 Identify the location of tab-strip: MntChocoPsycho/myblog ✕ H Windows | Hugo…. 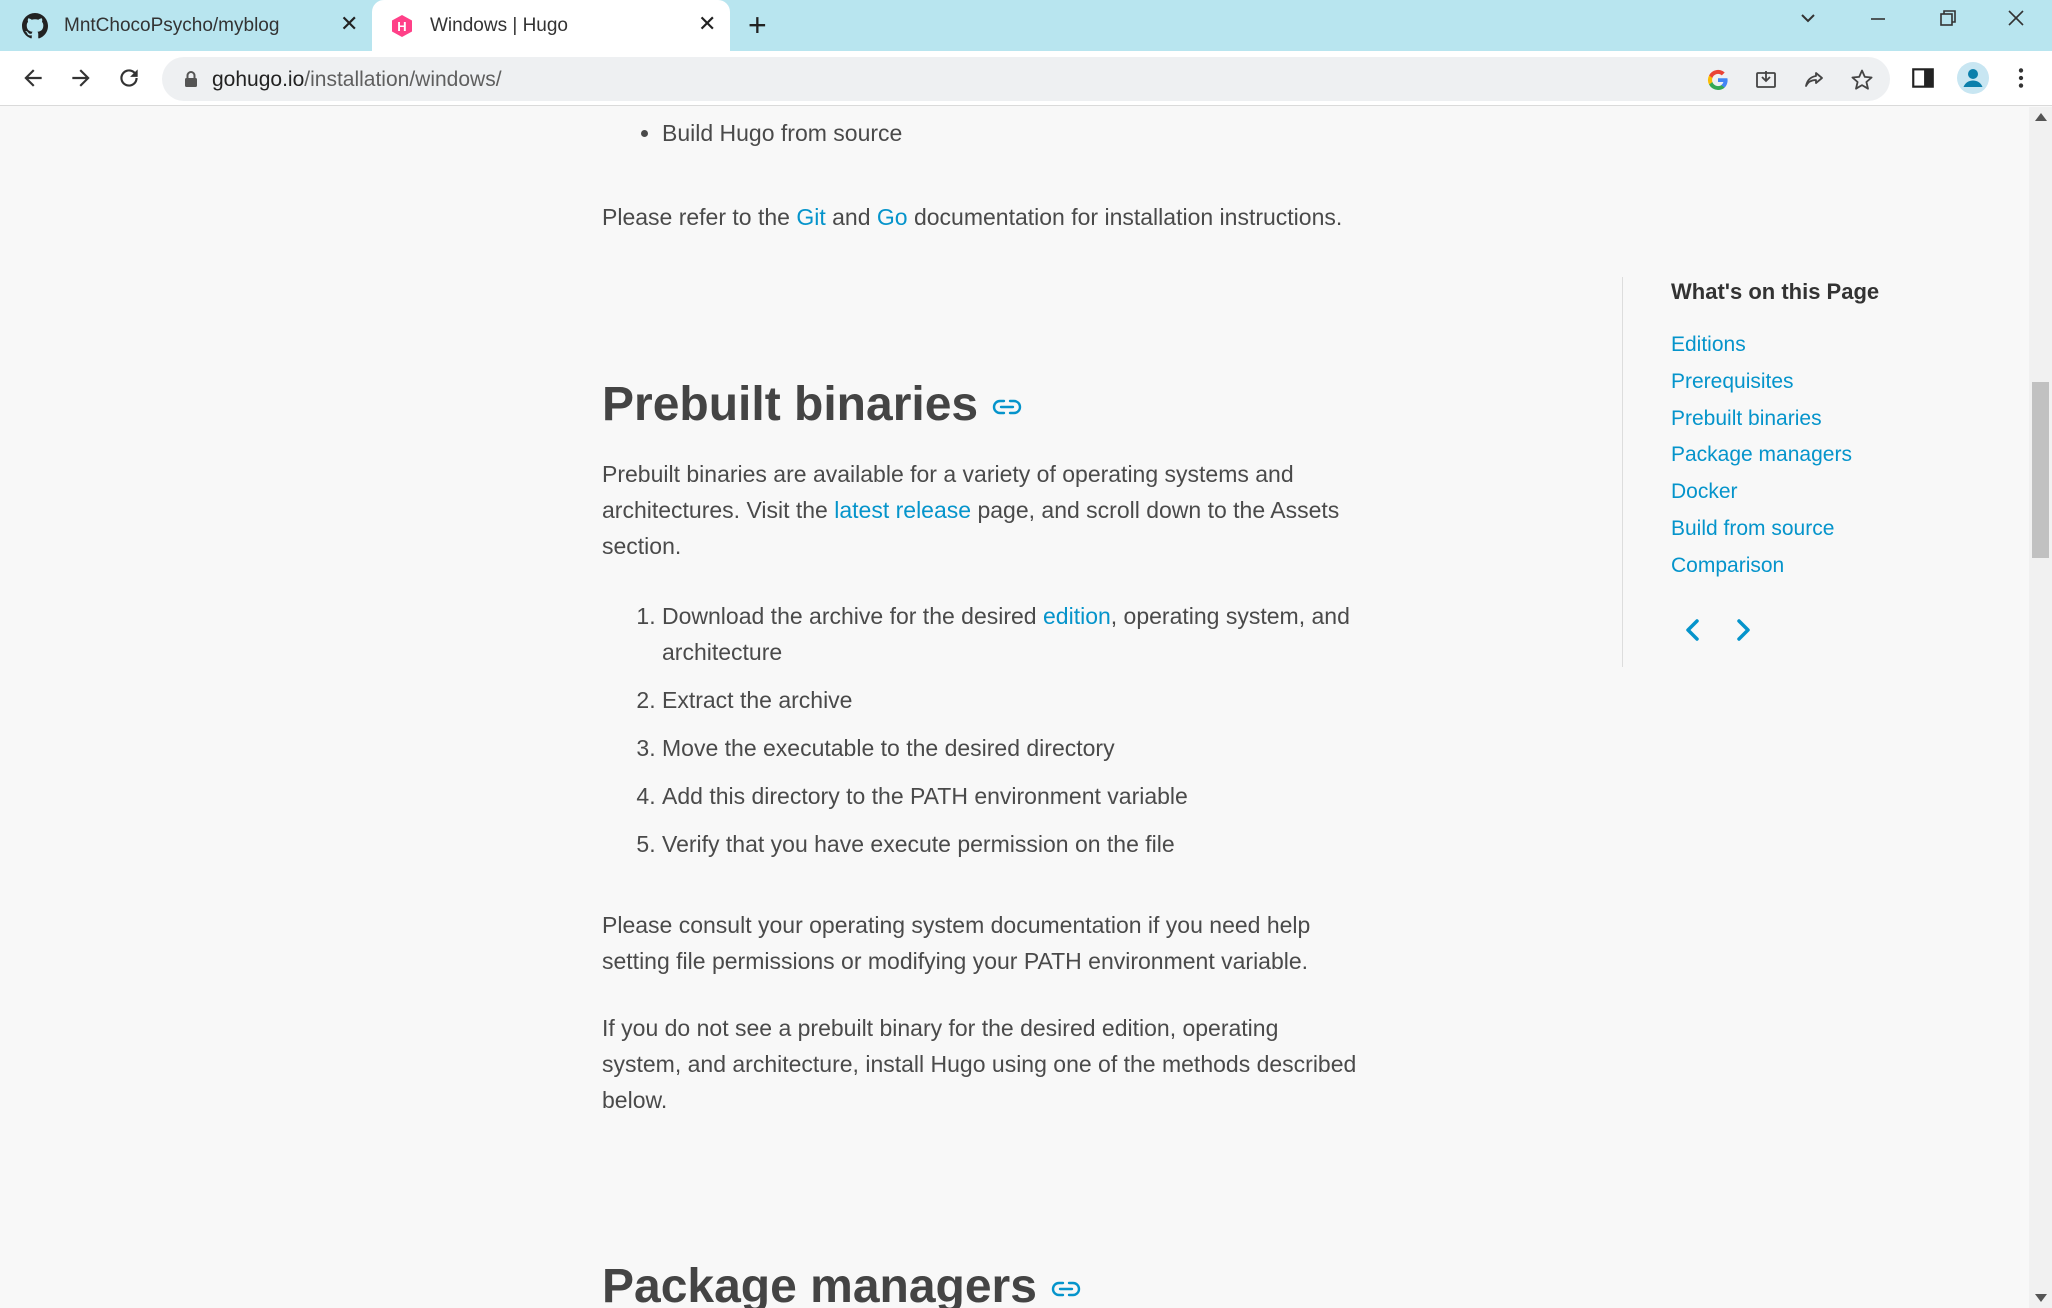
(1026, 25).